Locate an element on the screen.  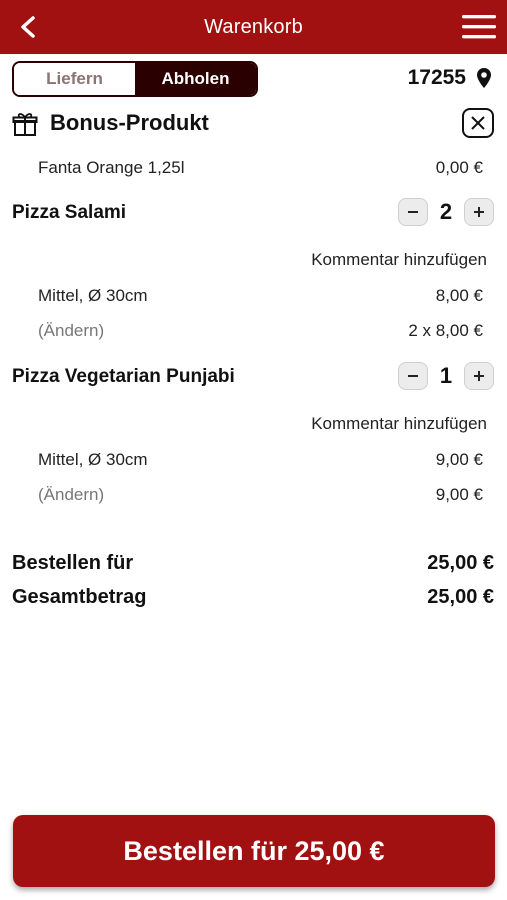
bonus-product-title: Bonus-Produkt is located at coordinates (129, 122).